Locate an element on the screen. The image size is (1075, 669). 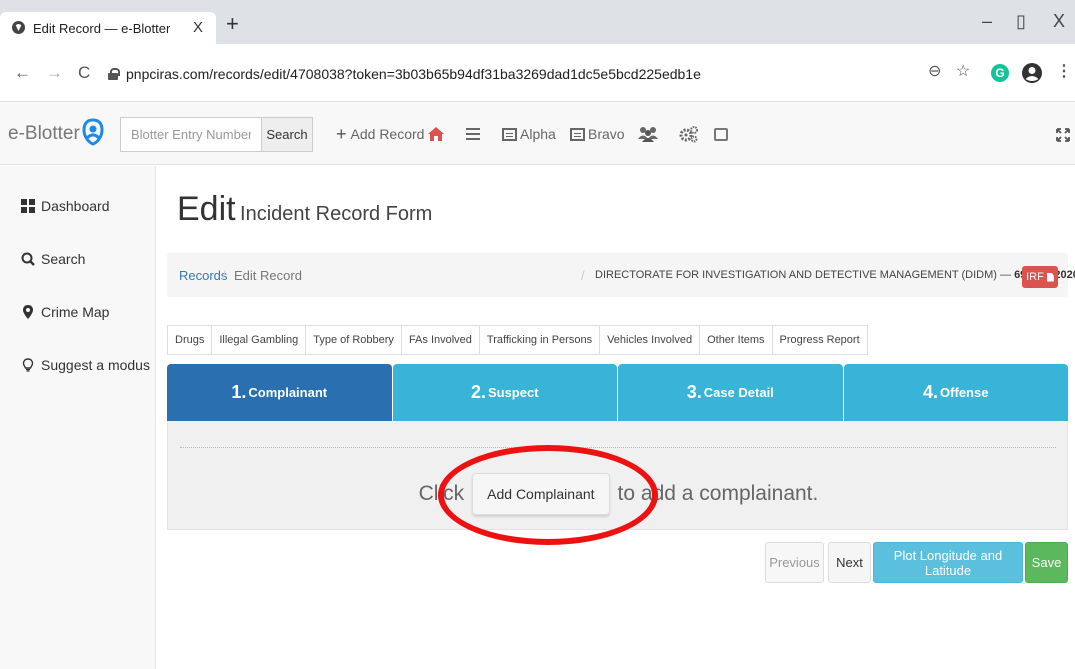
forward-icon: → is located at coordinates (54, 72).